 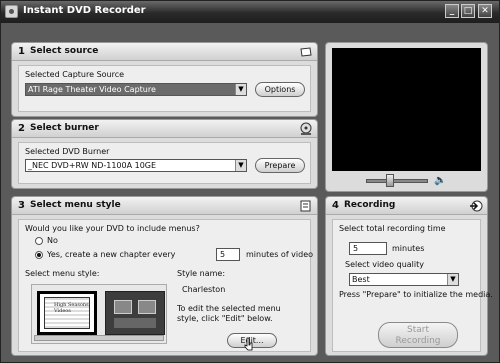 What do you see at coordinates (135, 323) in the screenshot?
I see `thumbnail-bar` at bounding box center [135, 323].